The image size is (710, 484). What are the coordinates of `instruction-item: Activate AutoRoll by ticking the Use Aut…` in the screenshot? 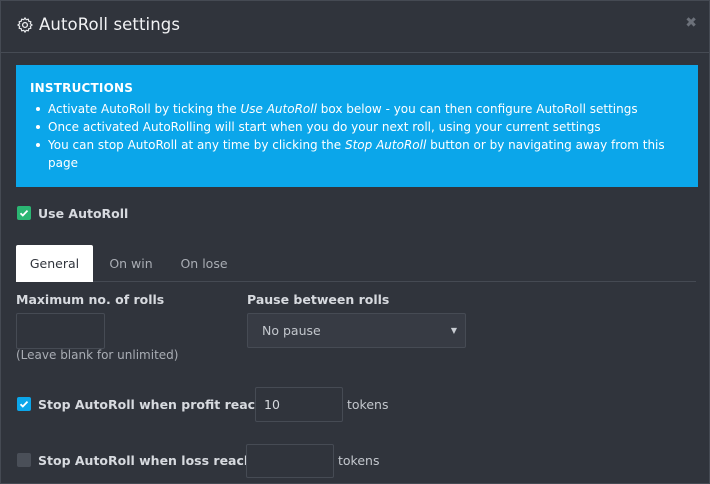 It's located at (357, 109).